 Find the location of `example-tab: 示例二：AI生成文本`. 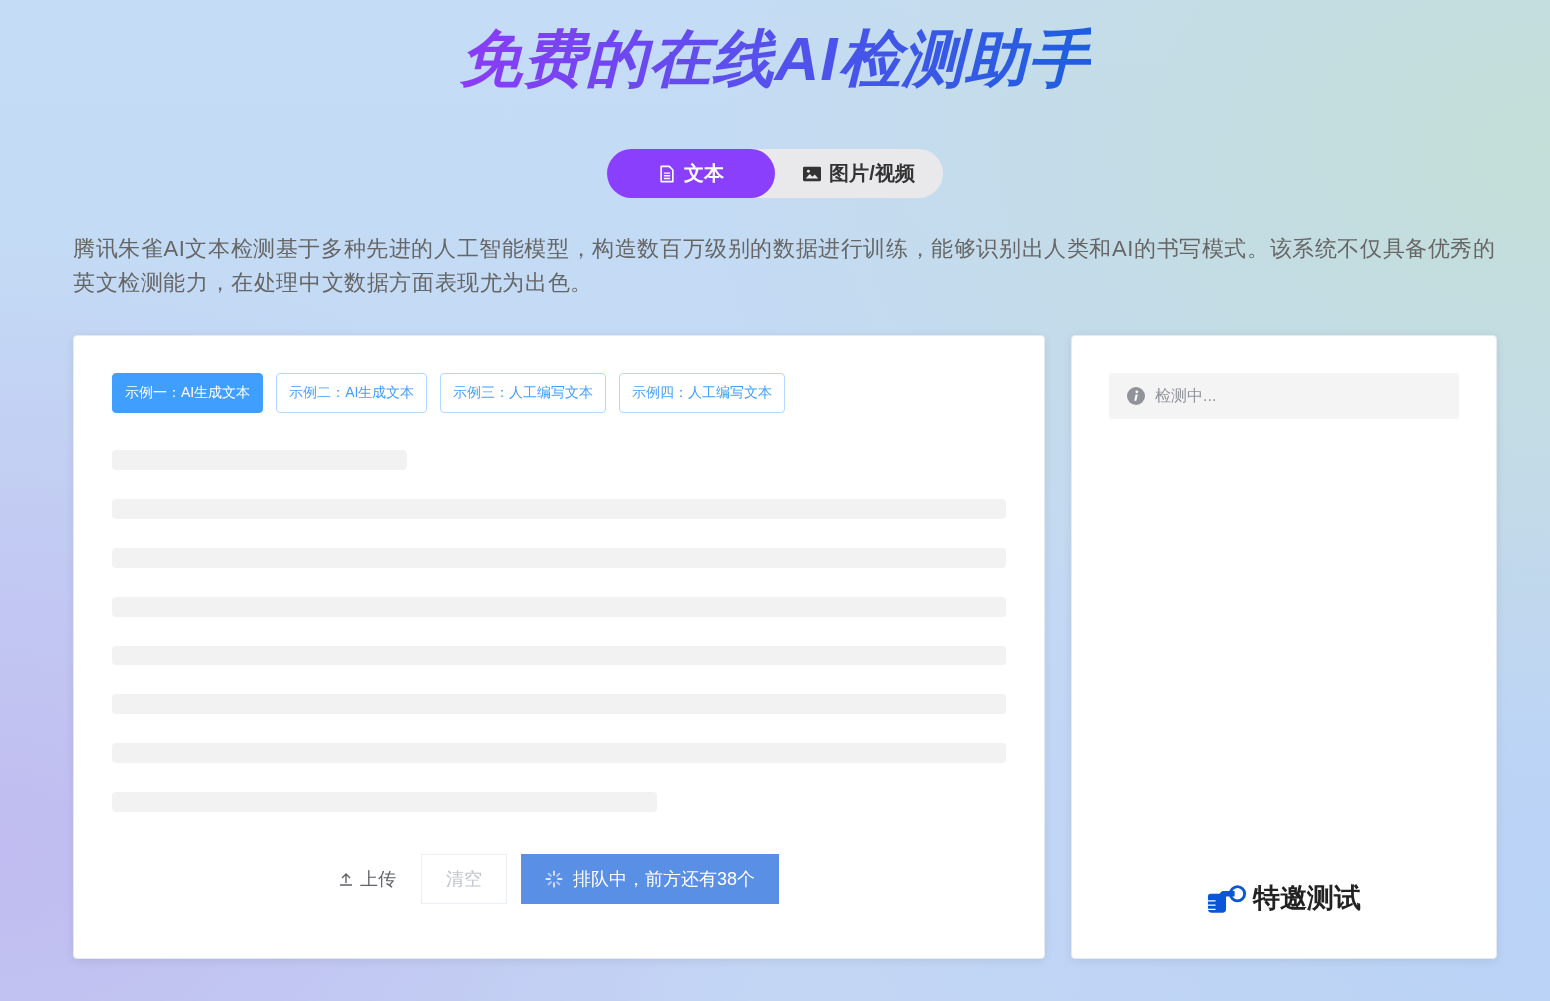

example-tab: 示例二：AI生成文本 is located at coordinates (352, 393).